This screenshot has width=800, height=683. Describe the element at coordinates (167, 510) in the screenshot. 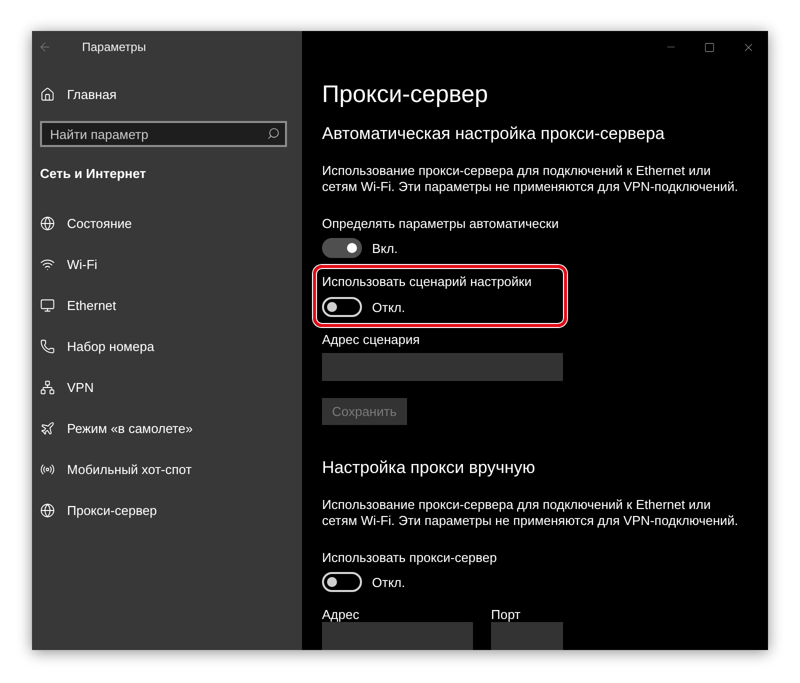

I see `nav-item: Прокси-сервер` at that location.